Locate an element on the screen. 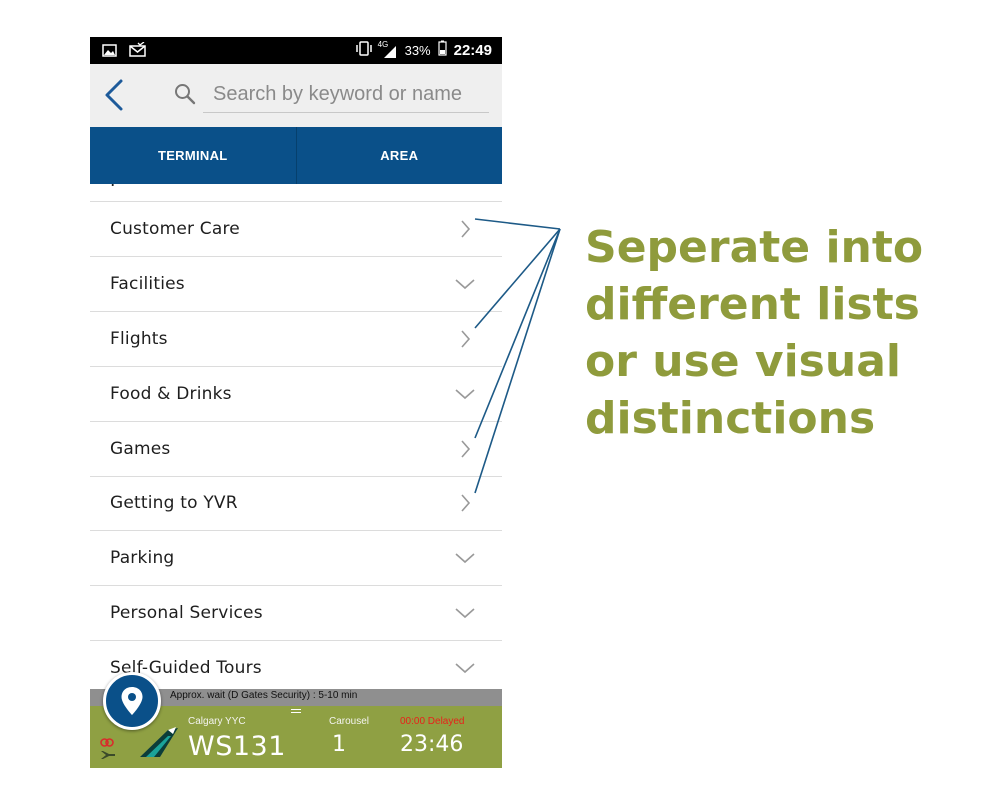 This screenshot has width=1001, height=801. annotation-line: different lists is located at coordinates (752, 304).